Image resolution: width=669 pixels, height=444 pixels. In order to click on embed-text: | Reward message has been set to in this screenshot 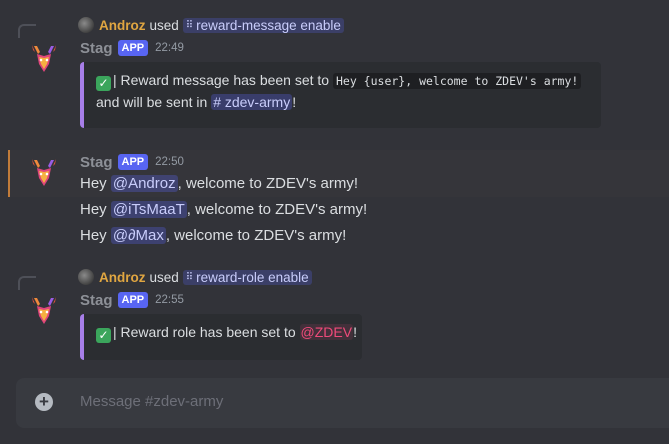, I will do `click(223, 80)`.